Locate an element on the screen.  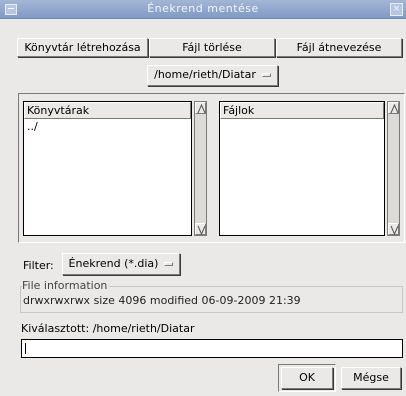
rename-file-button: Fájl átnevezése is located at coordinates (339, 47).